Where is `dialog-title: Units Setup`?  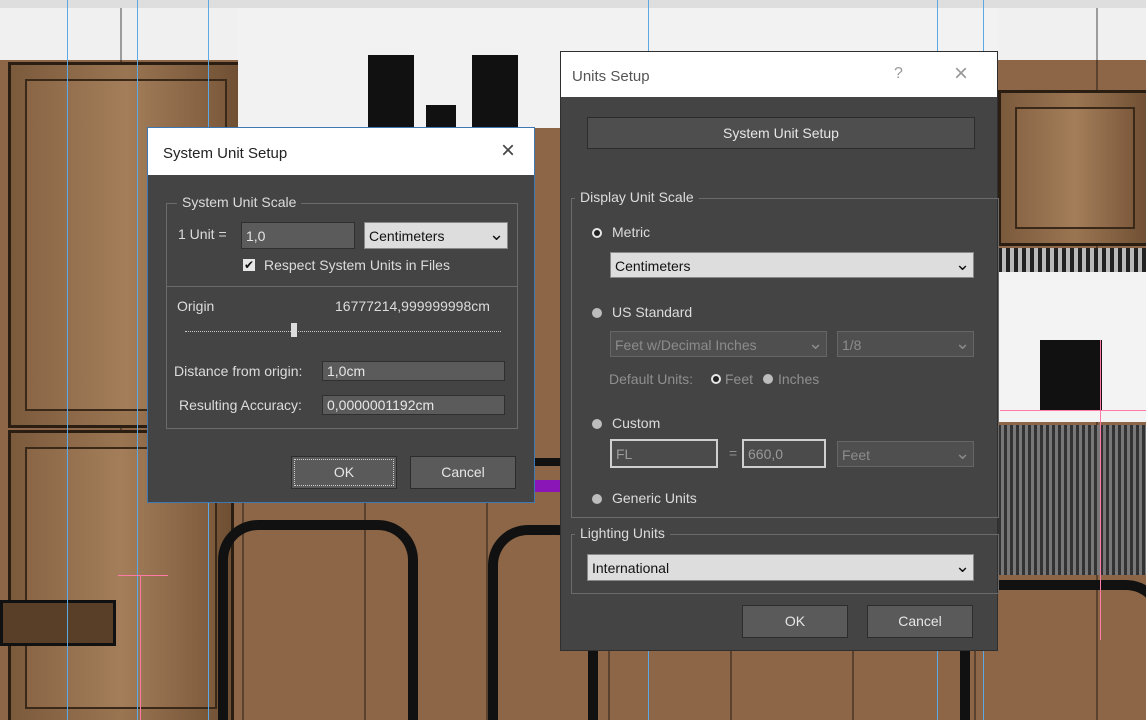
dialog-title: Units Setup is located at coordinates (611, 76).